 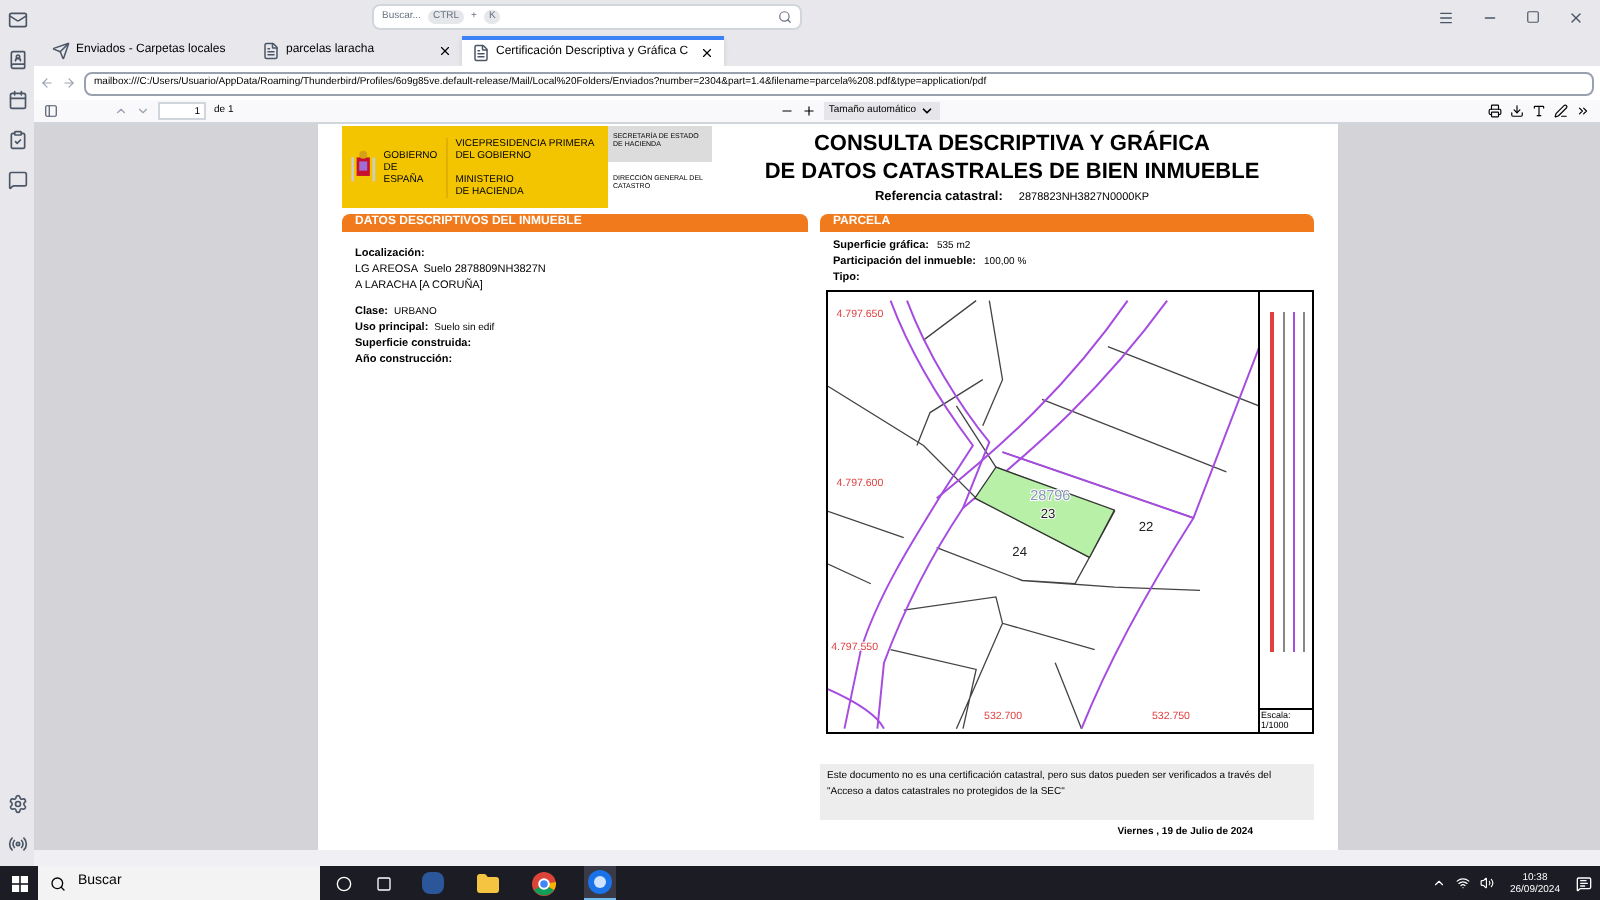 What do you see at coordinates (1012, 172) in the screenshot?
I see `document-title: DE DATOS CATASTRALES DE BIEN INMUEBLE` at bounding box center [1012, 172].